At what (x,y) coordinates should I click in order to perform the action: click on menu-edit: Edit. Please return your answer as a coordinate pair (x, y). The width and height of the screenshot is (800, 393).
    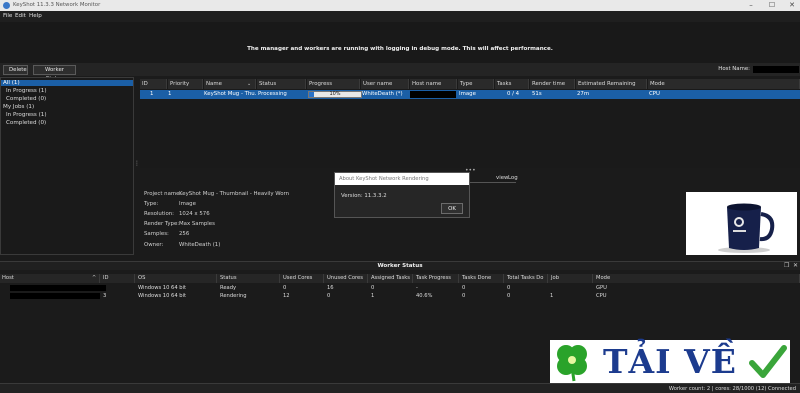
    Looking at the image, I should click on (20, 16).